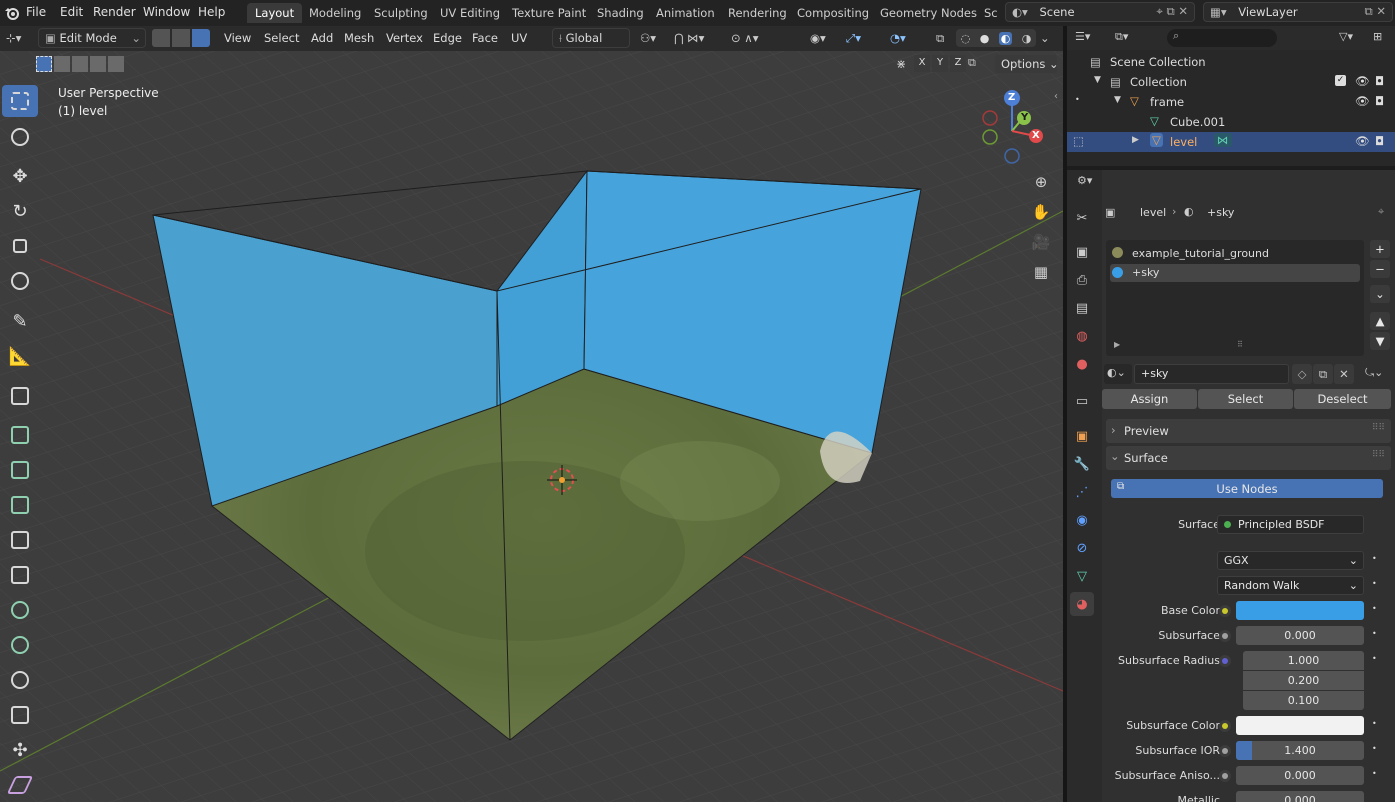  I want to click on shrink-fatten-tool: ✣, so click(20, 750).